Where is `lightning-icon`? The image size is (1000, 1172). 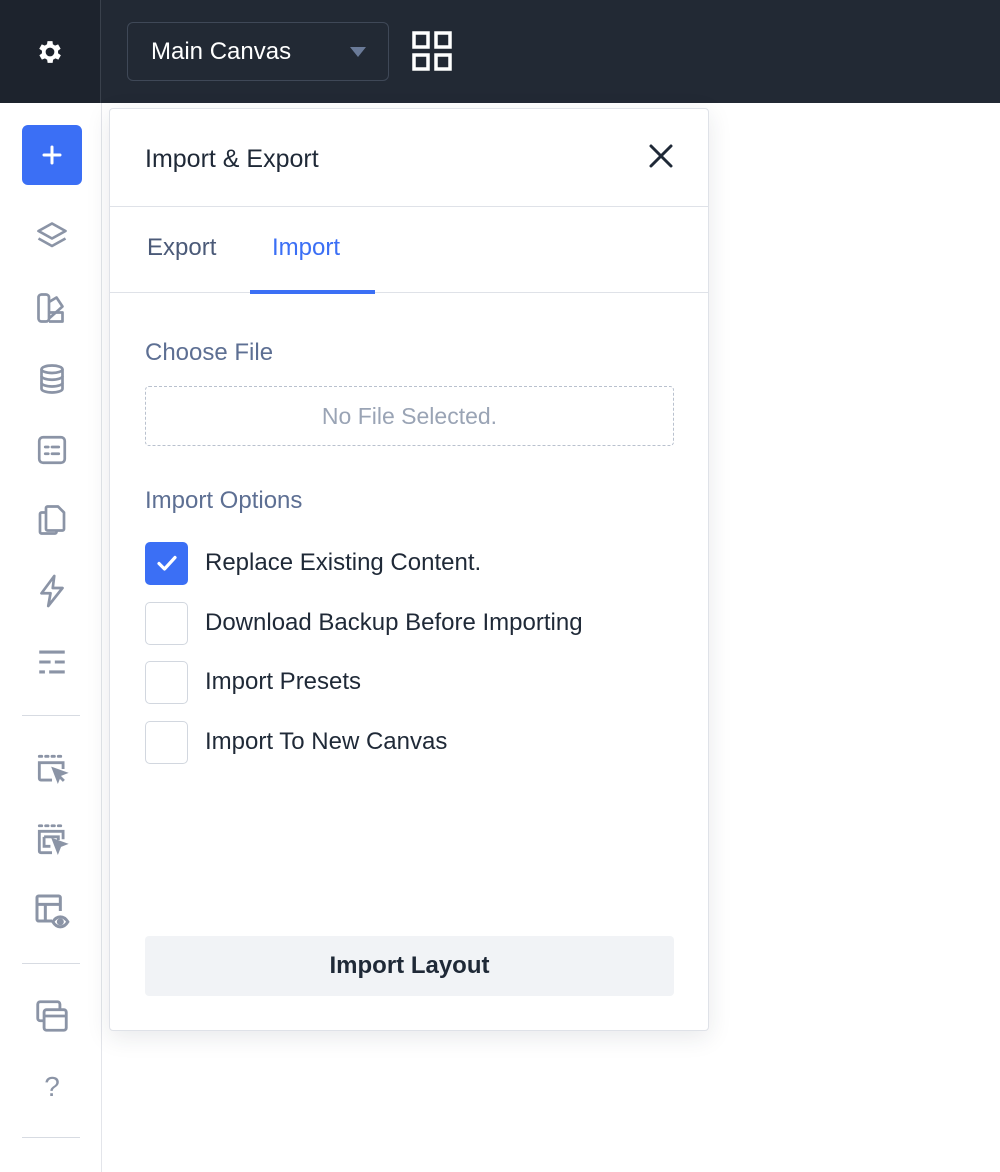
lightning-icon is located at coordinates (52, 591).